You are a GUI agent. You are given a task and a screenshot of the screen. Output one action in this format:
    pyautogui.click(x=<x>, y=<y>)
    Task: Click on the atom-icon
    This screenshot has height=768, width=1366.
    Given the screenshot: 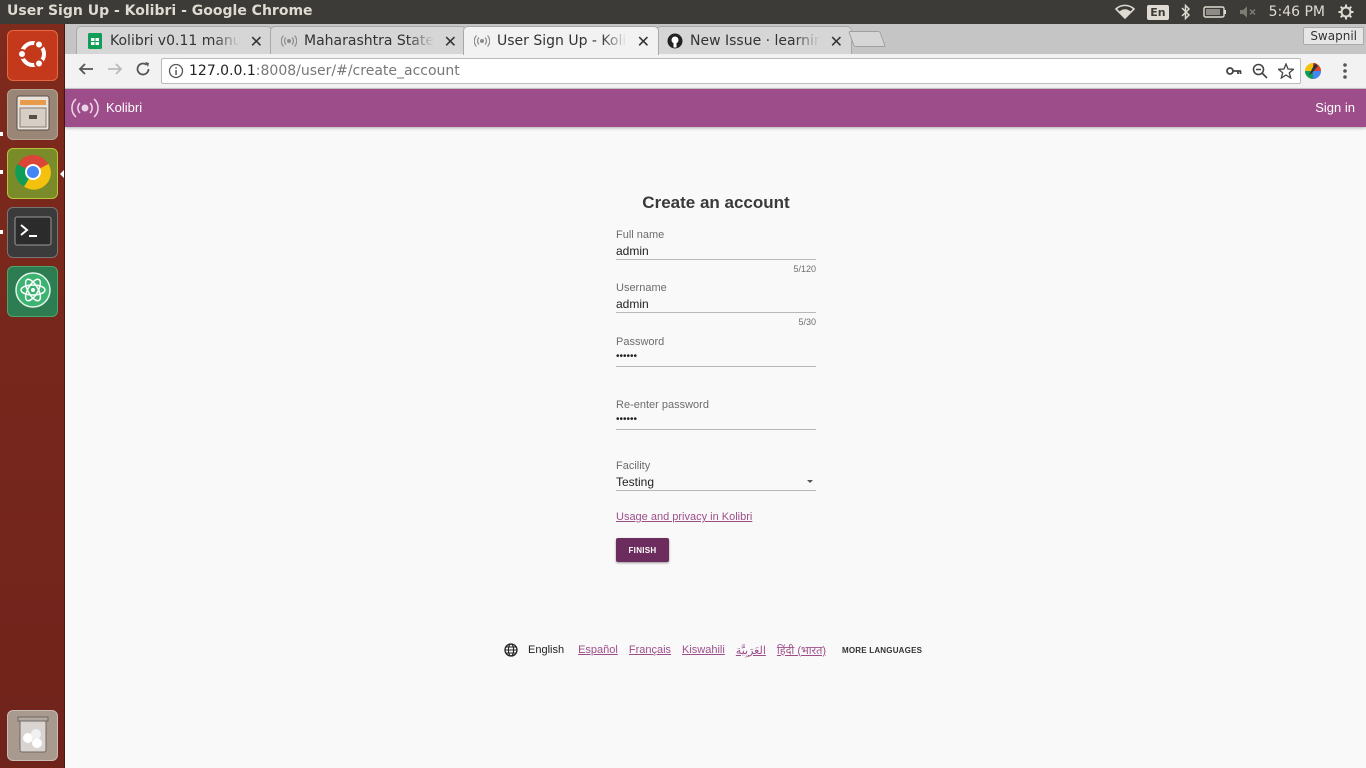 What is the action you would take?
    pyautogui.click(x=33, y=292)
    